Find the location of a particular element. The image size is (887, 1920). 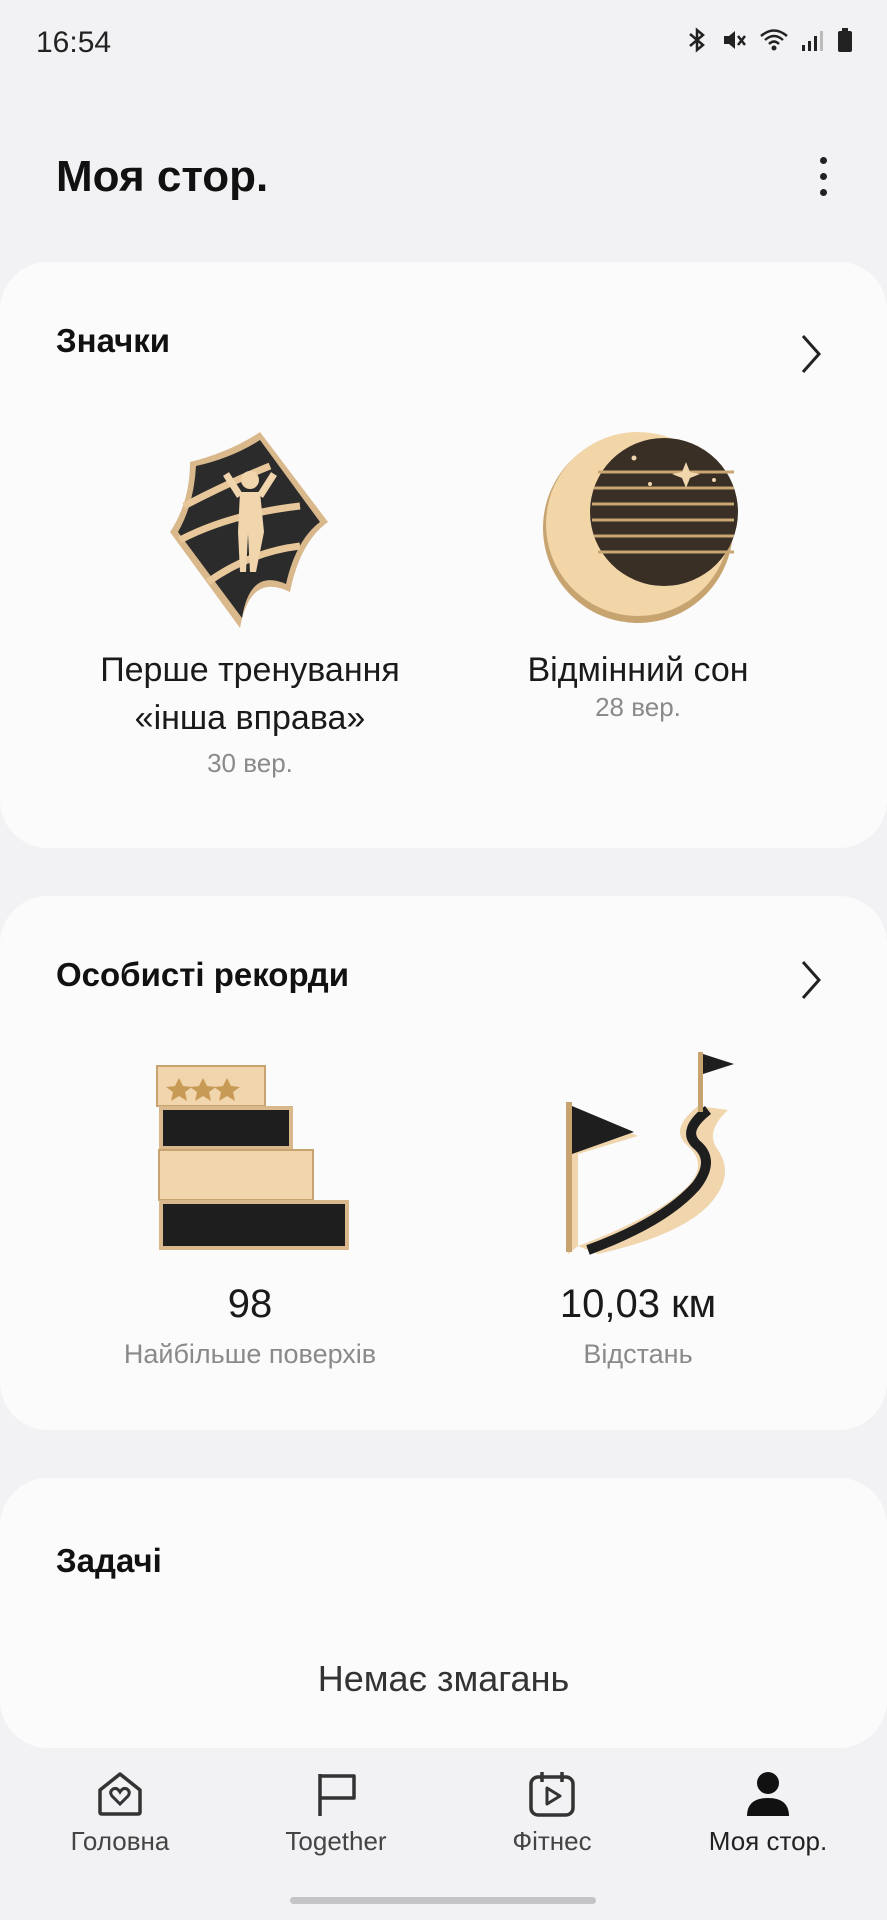

records-title: Особисті рекорди is located at coordinates (203, 974).